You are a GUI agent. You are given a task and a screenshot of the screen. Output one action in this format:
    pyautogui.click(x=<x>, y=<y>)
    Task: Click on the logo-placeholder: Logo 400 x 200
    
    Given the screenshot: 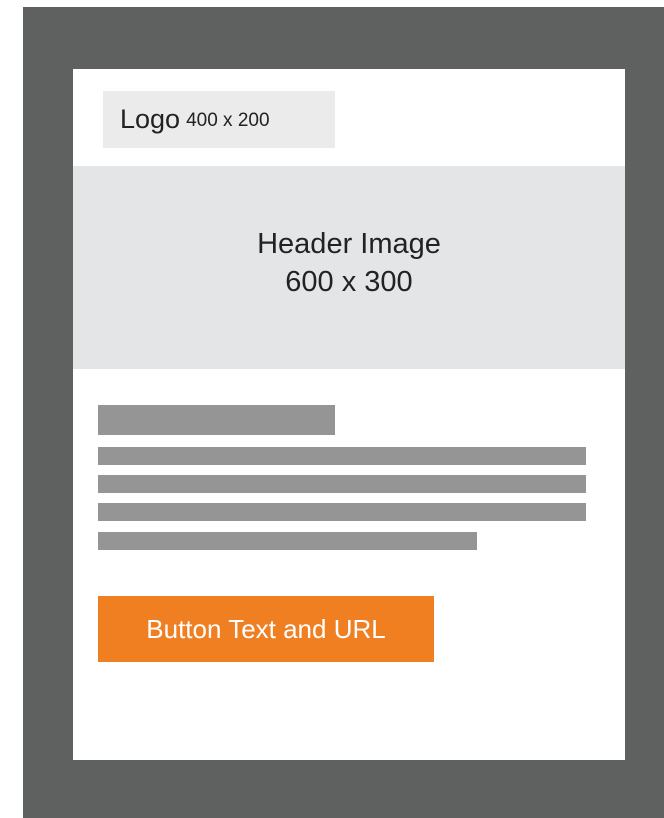 What is the action you would take?
    pyautogui.click(x=219, y=119)
    